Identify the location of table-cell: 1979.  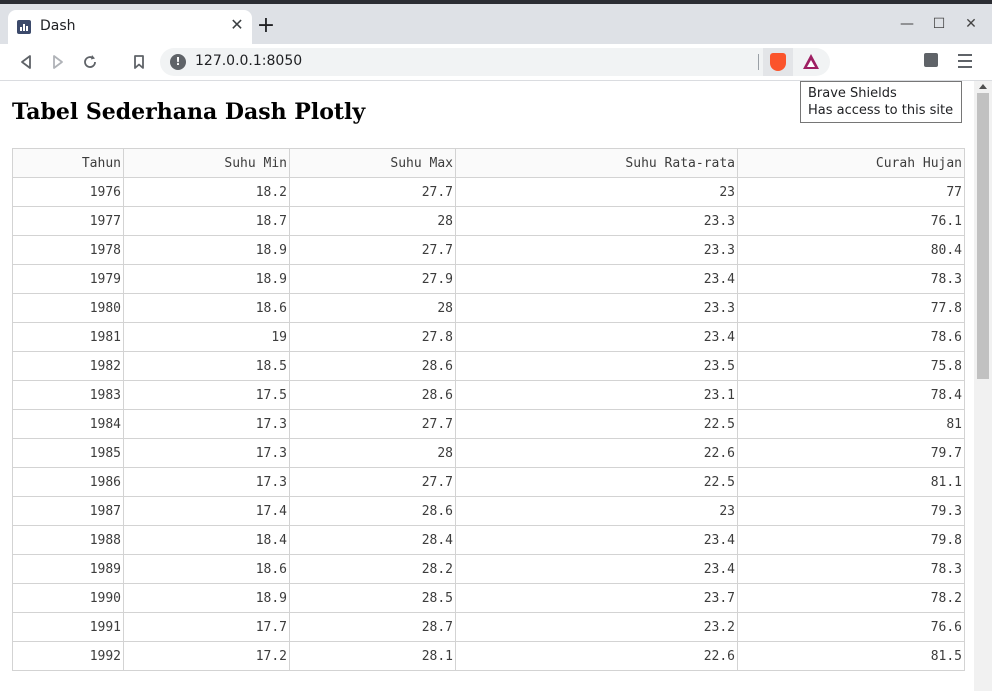
(68, 279).